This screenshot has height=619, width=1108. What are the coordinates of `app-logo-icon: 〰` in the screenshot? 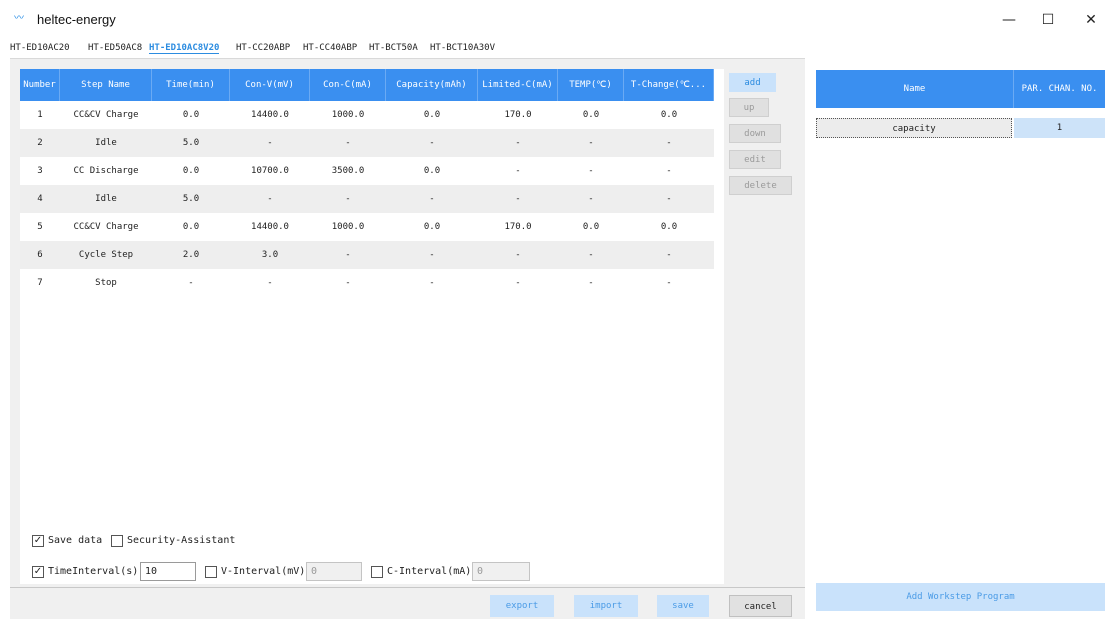 It's located at (19, 18).